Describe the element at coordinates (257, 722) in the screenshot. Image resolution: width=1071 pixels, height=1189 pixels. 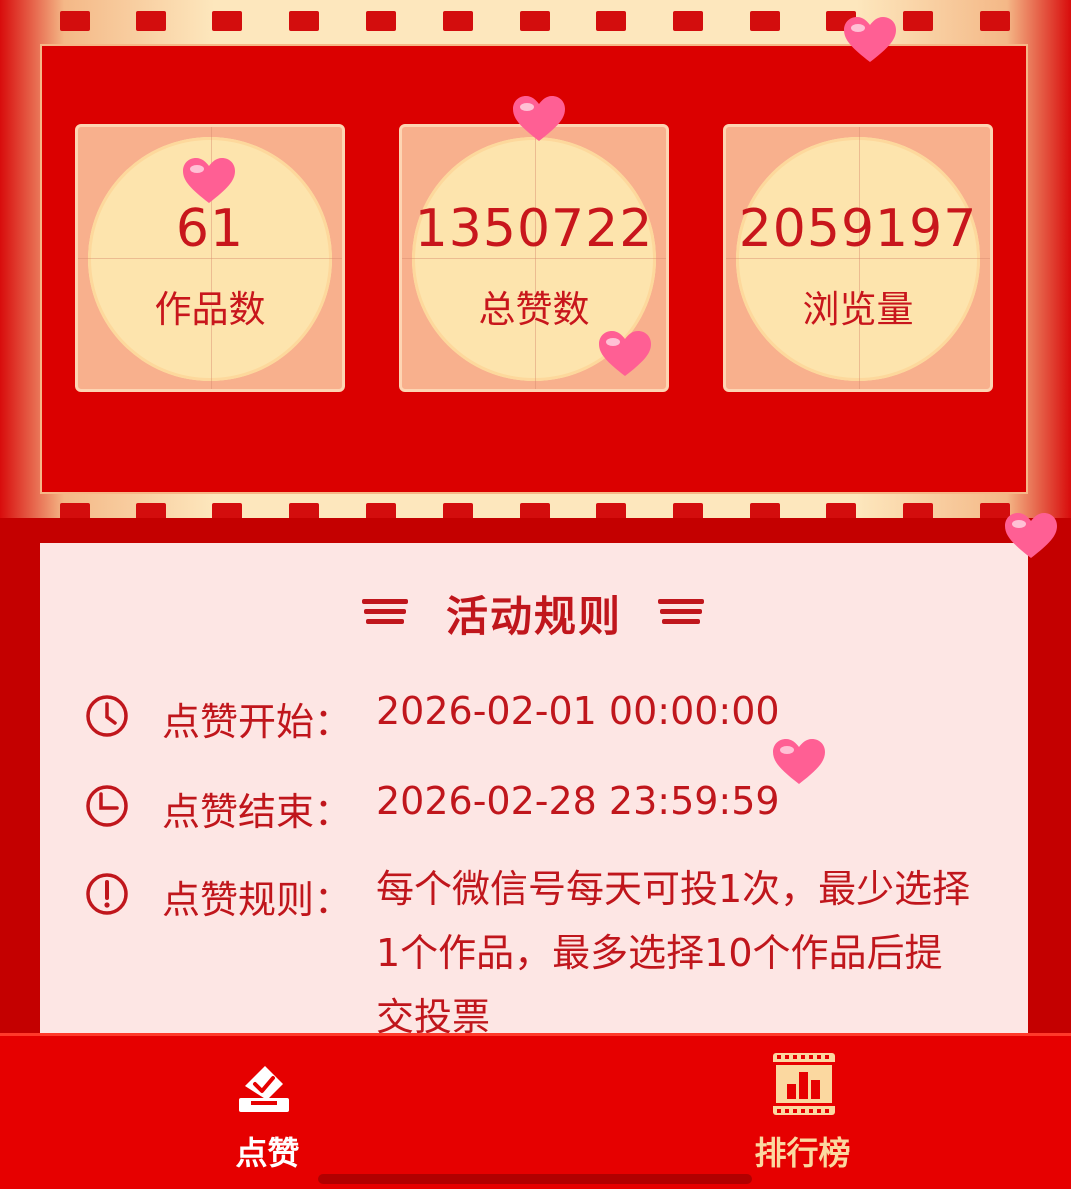
I see `rule-start-label: 点赞开始：` at that location.